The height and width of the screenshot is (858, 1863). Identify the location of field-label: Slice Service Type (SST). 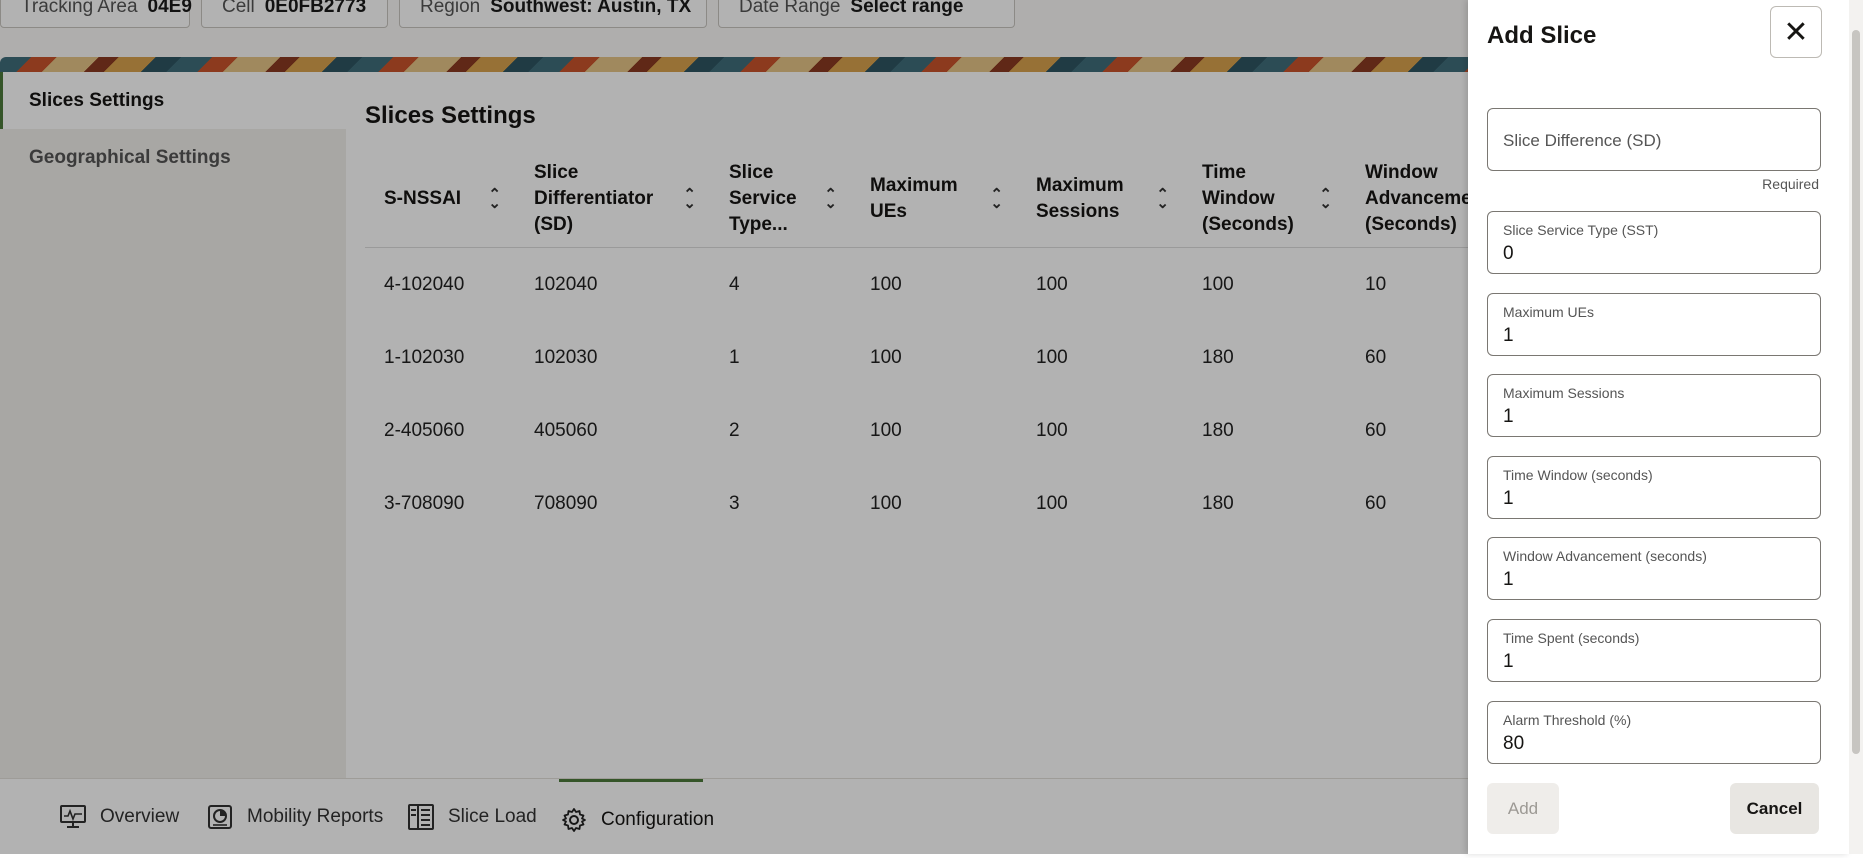
(1581, 230).